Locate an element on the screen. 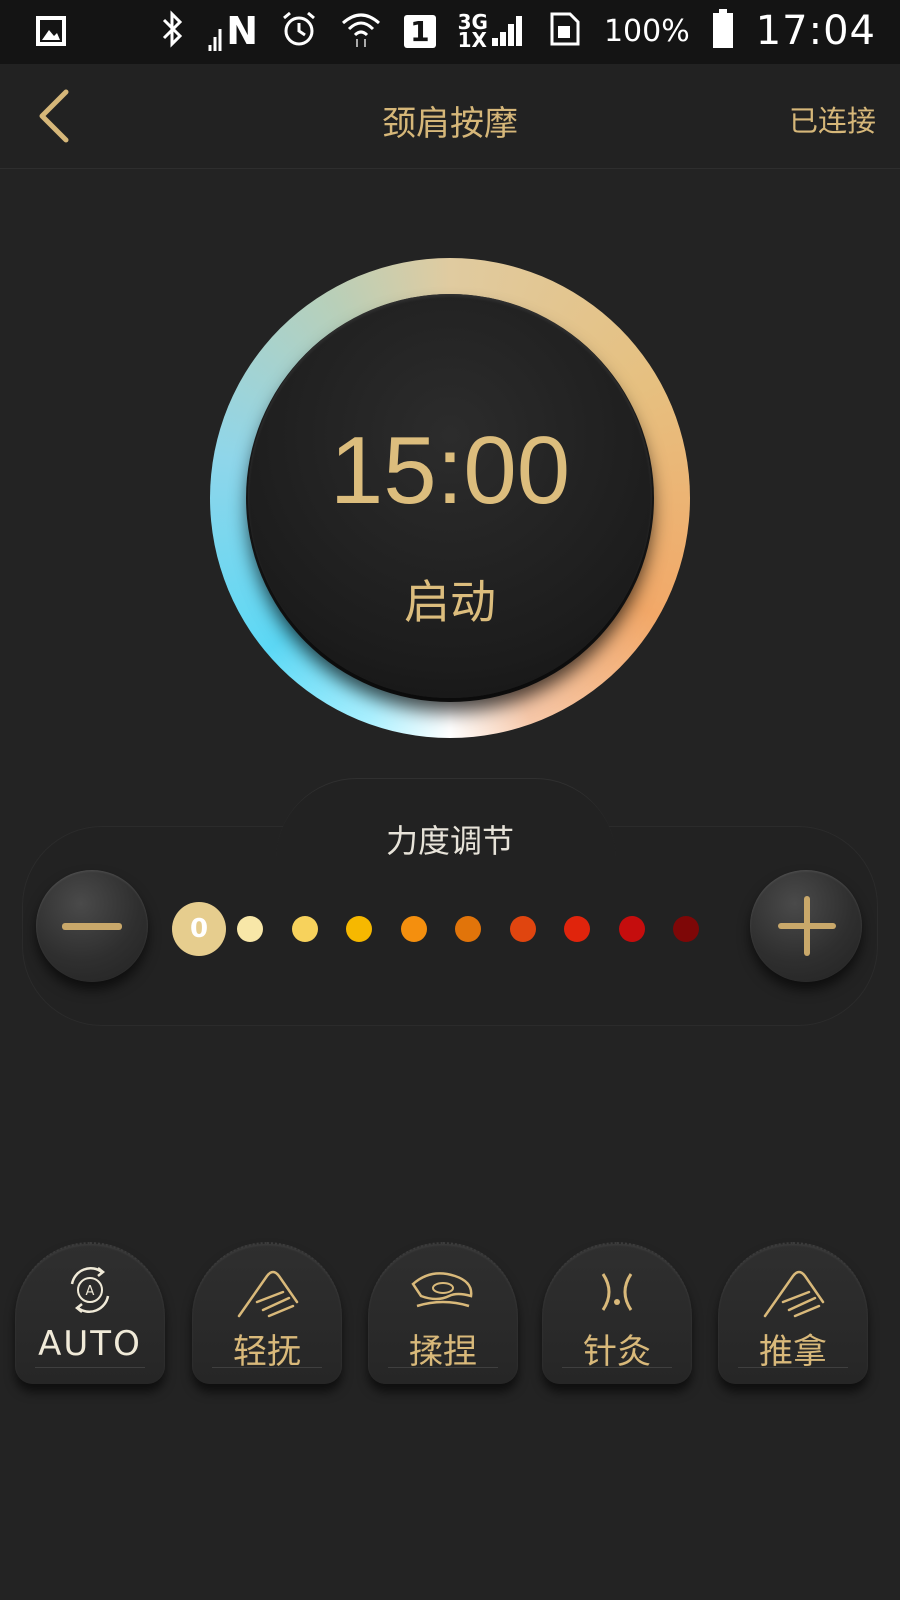 This screenshot has height=1600, width=900. minus-icon is located at coordinates (92, 926).